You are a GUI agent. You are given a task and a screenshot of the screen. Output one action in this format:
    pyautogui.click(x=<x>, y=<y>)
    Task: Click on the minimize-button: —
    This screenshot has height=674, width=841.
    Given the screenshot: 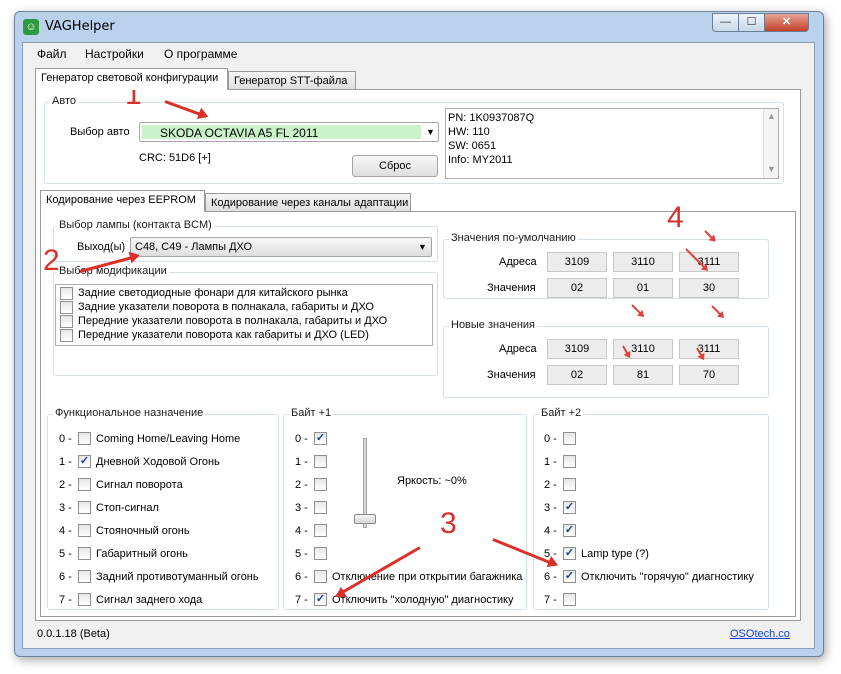 What is the action you would take?
    pyautogui.click(x=725, y=22)
    